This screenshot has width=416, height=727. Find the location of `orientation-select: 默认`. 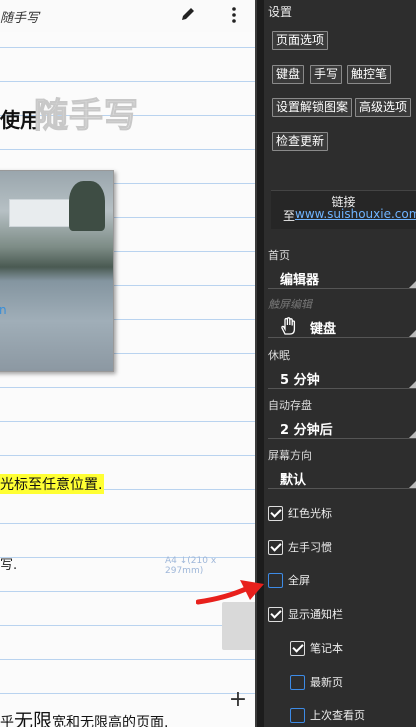

orientation-select: 默认 is located at coordinates (342, 478).